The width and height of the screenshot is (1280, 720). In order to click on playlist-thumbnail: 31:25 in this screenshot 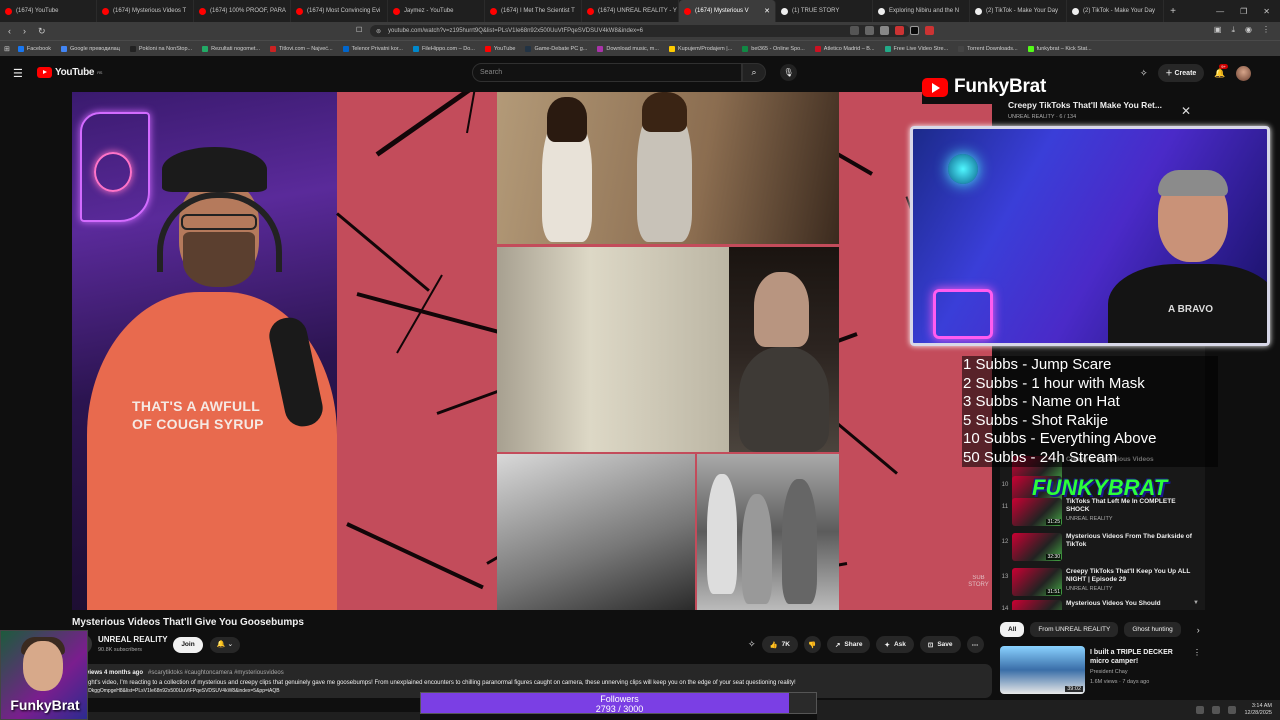, I will do `click(1037, 512)`.